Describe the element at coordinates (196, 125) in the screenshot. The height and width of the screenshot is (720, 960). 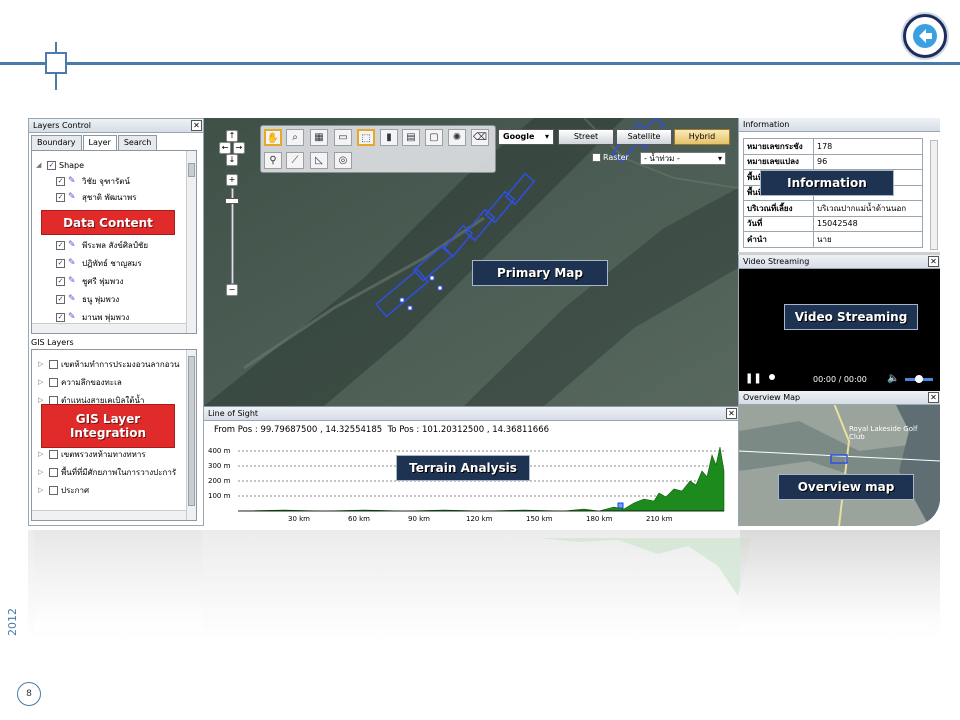
I see `layers-panel-close-button: ✕` at that location.